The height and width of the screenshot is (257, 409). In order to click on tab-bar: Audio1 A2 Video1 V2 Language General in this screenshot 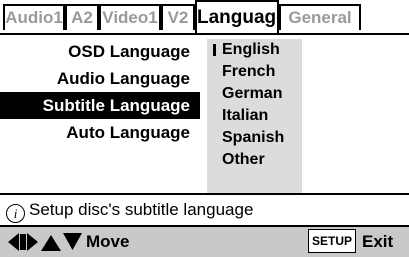, I will do `click(204, 16)`.